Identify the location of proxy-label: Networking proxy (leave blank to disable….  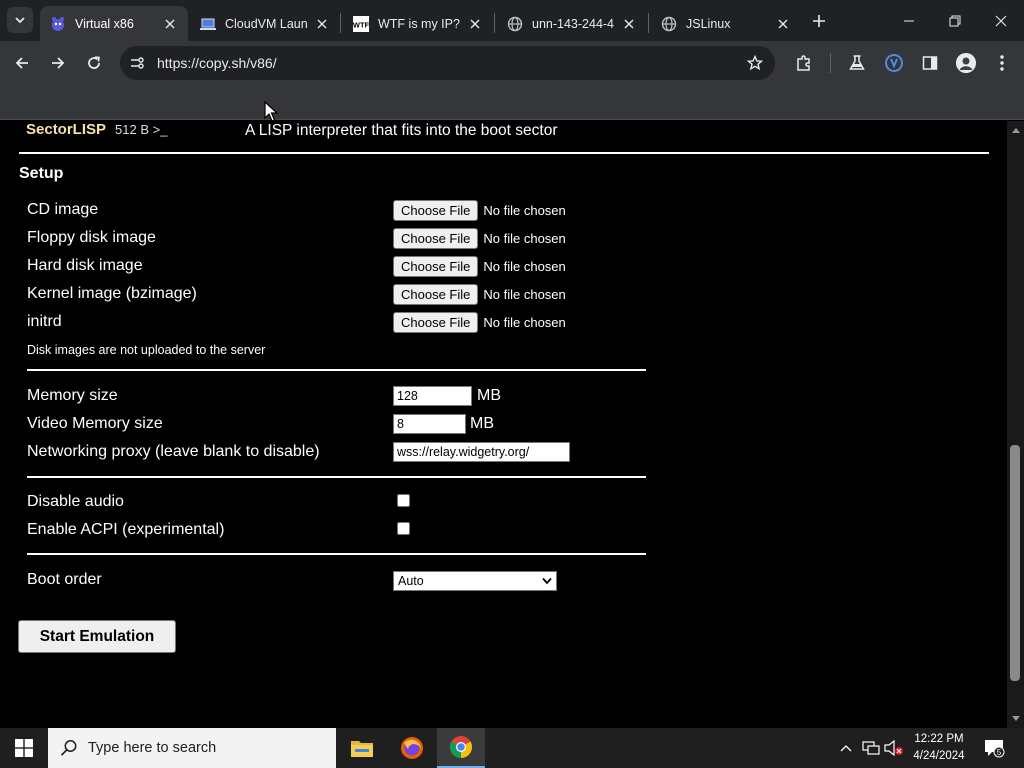
(173, 451).